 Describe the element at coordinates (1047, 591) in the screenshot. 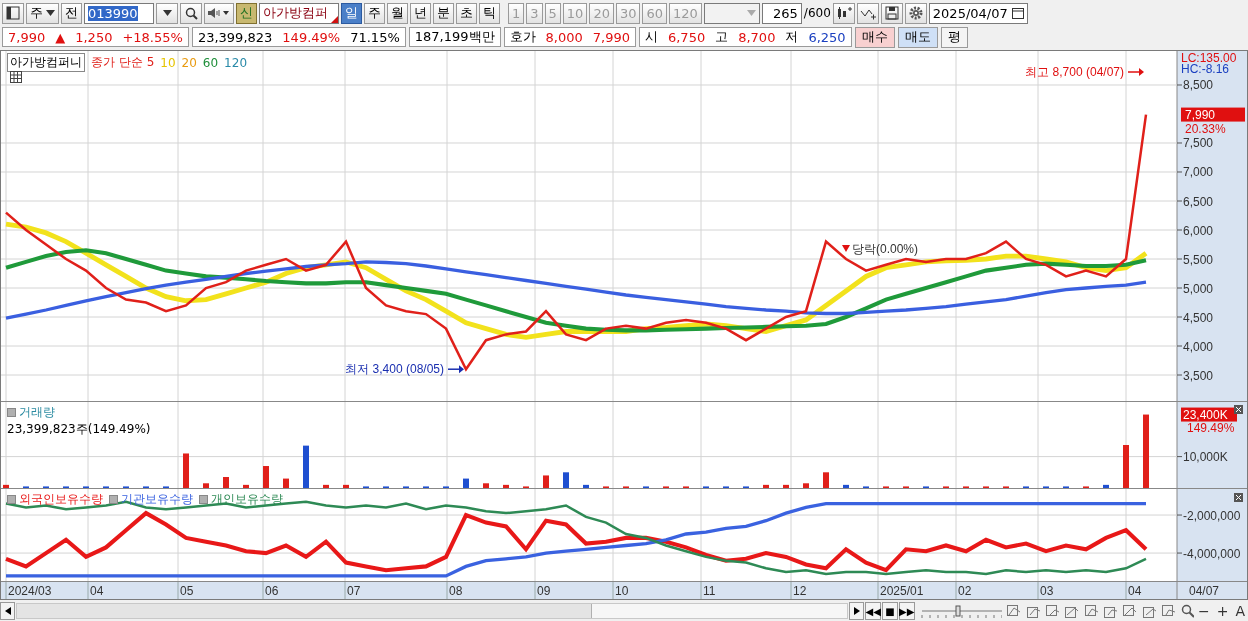

I see `date-label: 03` at that location.